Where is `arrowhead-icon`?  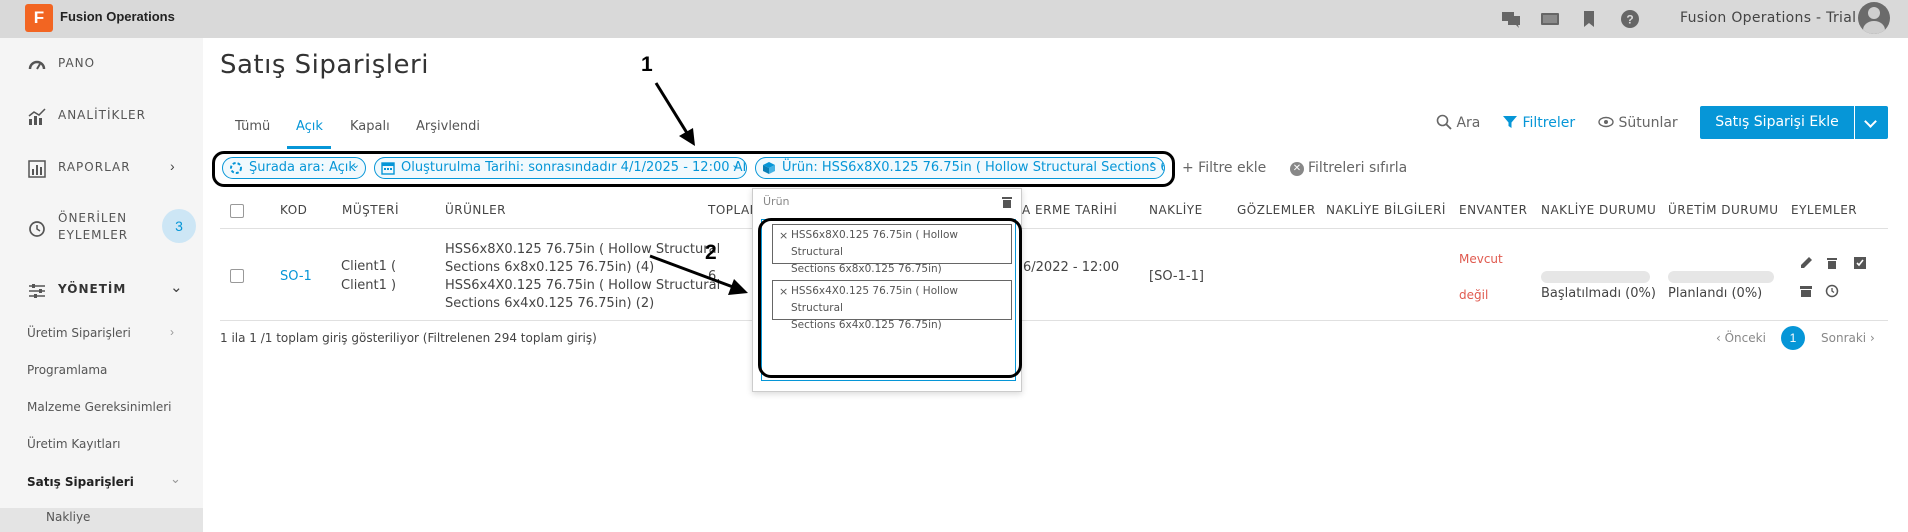
arrowhead-icon is located at coordinates (738, 287).